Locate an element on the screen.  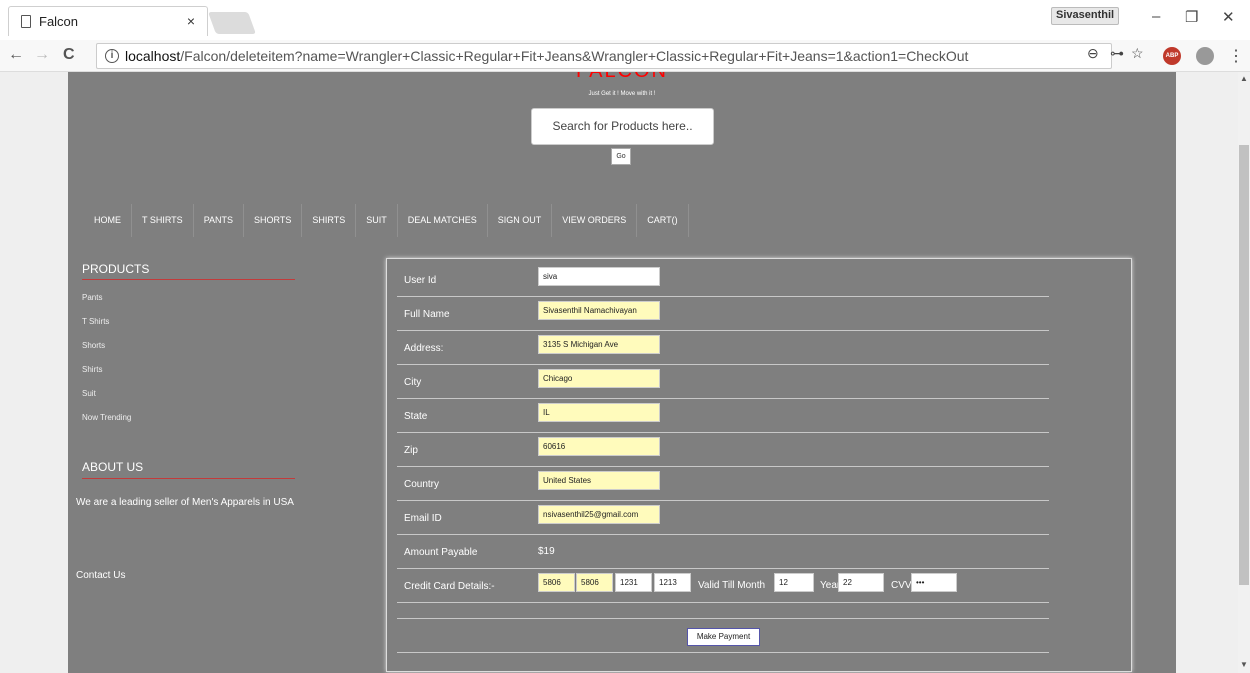
scroll-down-icon: ▼ is located at coordinates (1244, 664).